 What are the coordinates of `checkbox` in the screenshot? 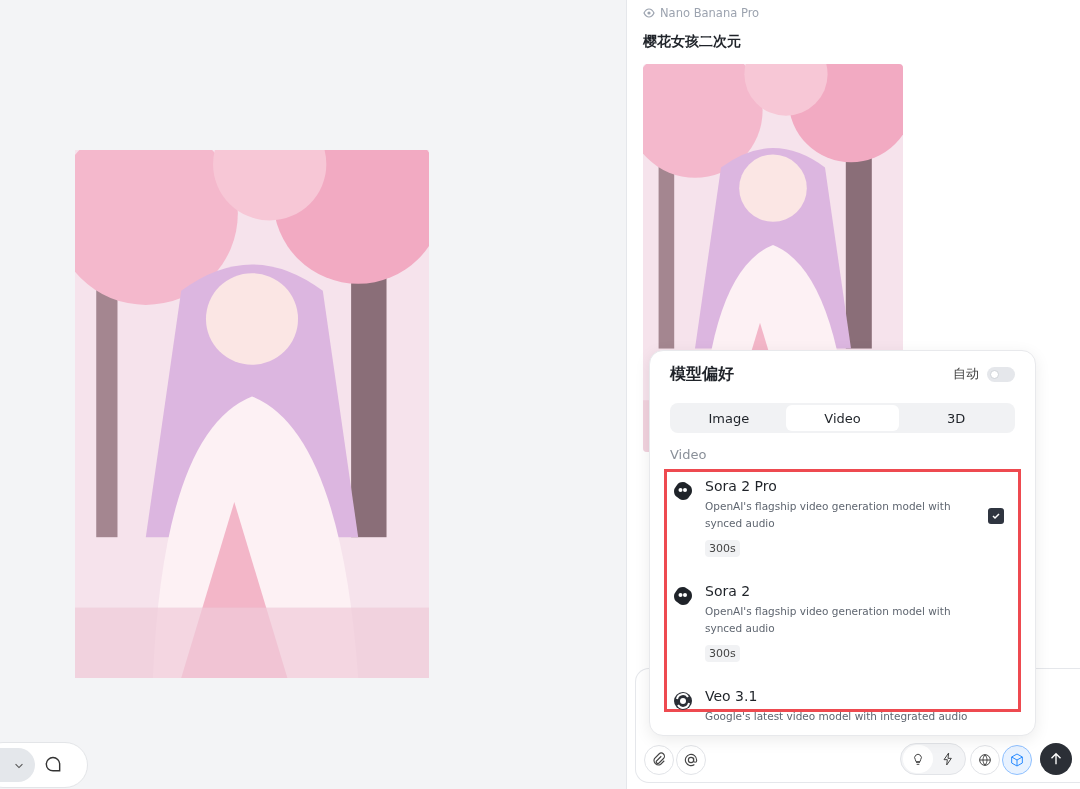 It's located at (996, 515).